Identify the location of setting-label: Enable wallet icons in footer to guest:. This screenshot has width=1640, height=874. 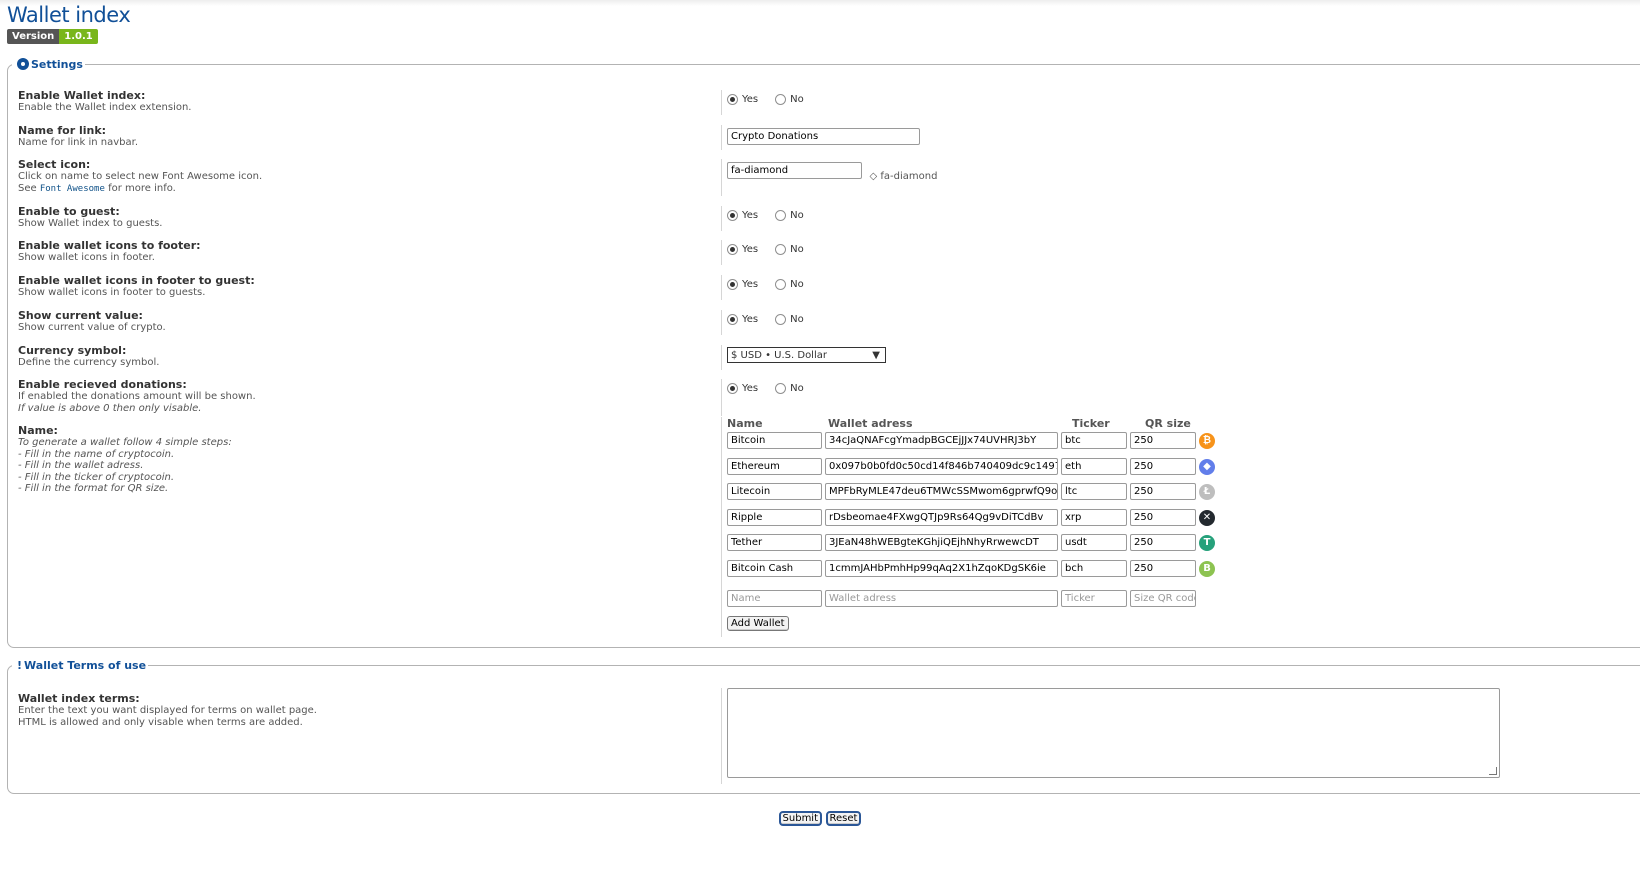
(136, 280).